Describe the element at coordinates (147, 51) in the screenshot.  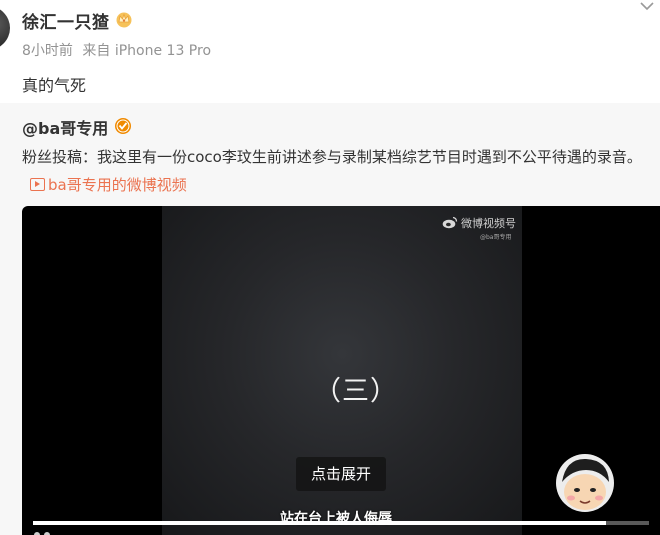
I see `post-source: 来自 iPhone 13 Pro` at that location.